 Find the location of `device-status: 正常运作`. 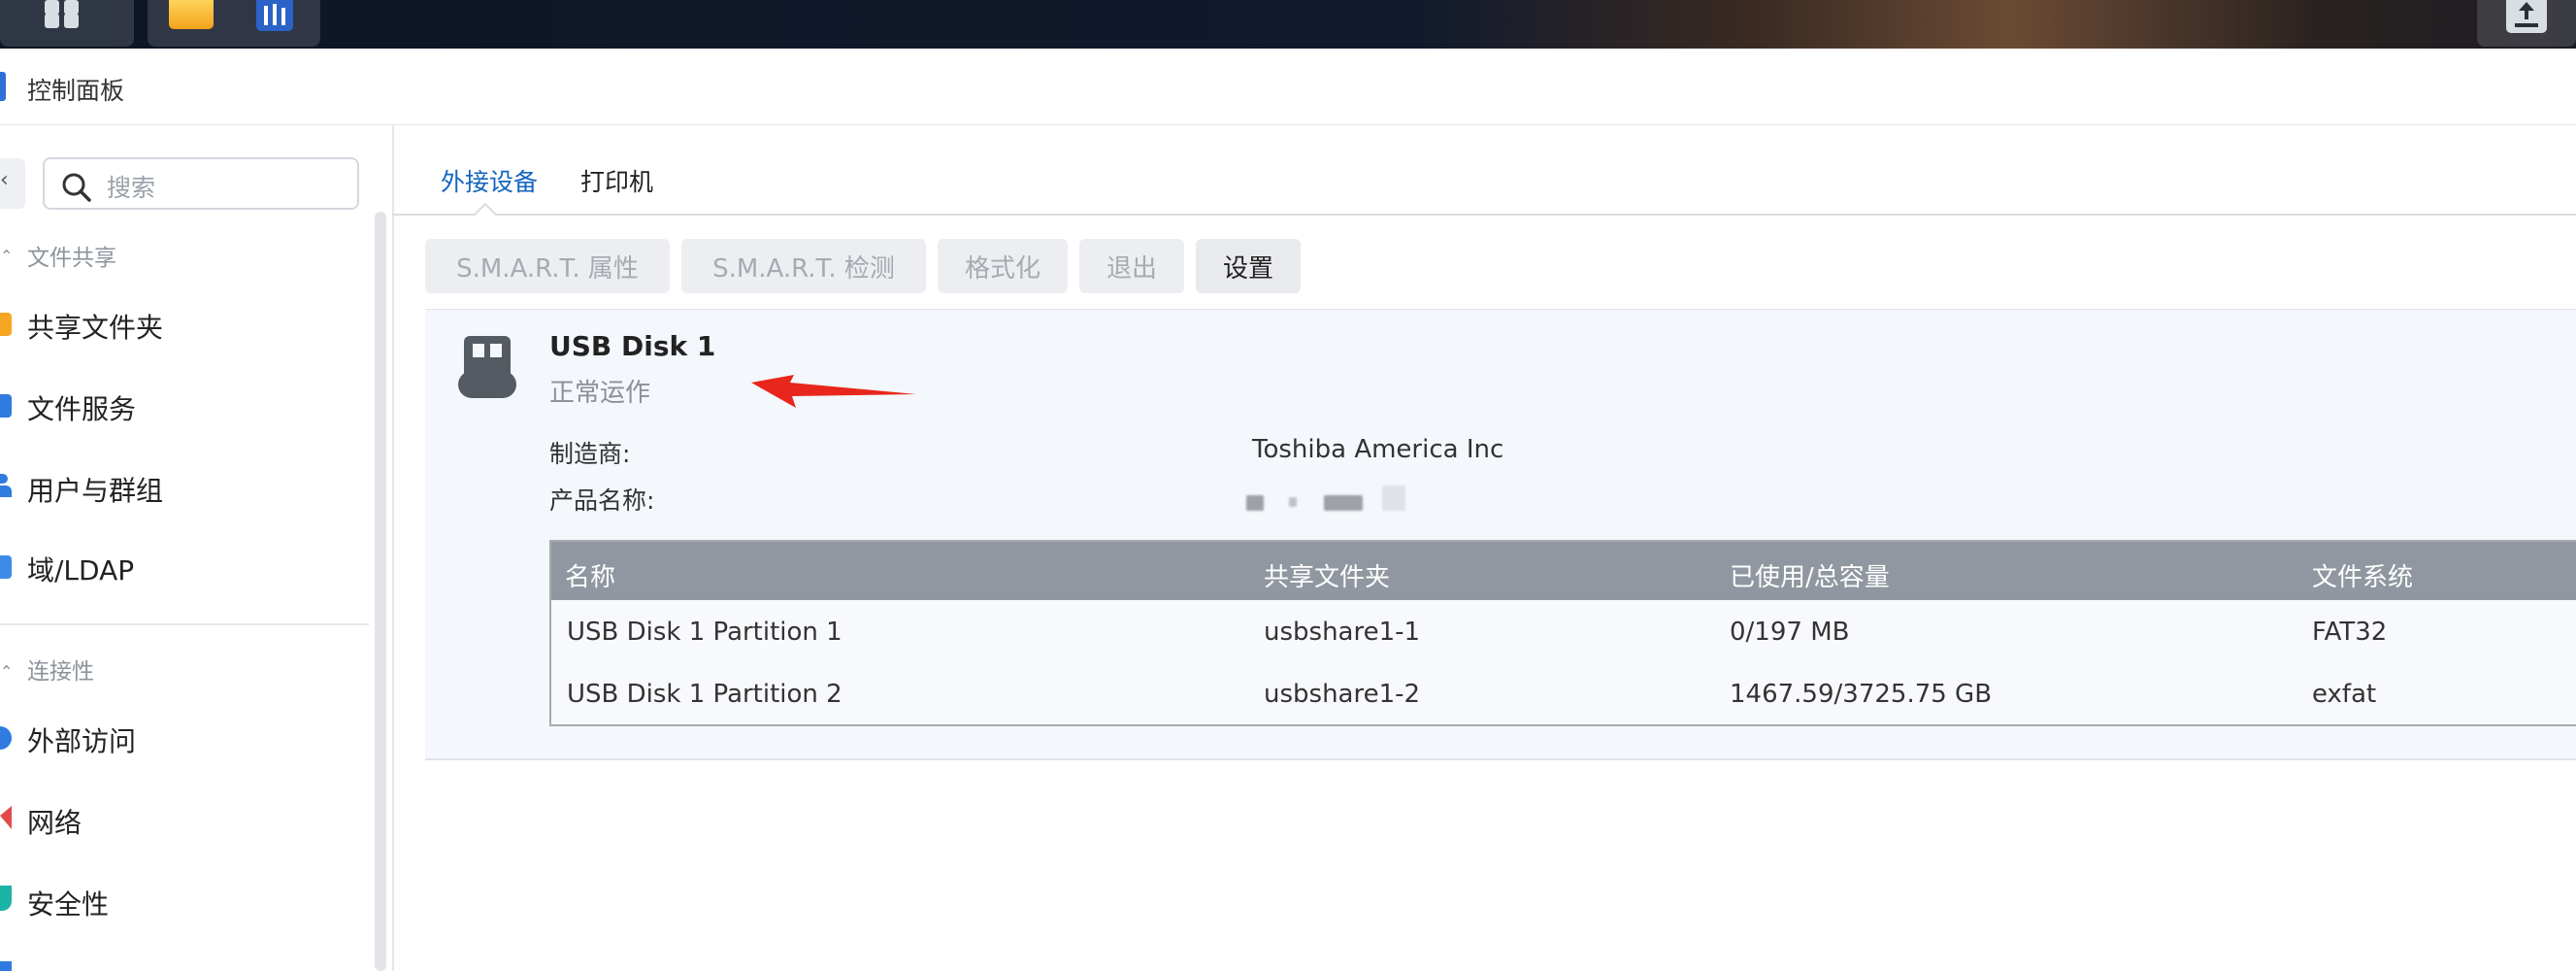

device-status: 正常运作 is located at coordinates (600, 393).